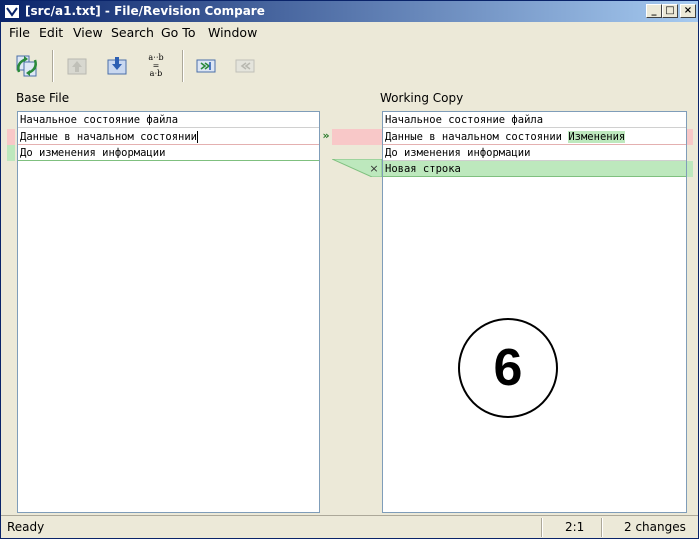  I want to click on working-line-2: Данные в начальном состоянии Изменения, so click(534, 137).